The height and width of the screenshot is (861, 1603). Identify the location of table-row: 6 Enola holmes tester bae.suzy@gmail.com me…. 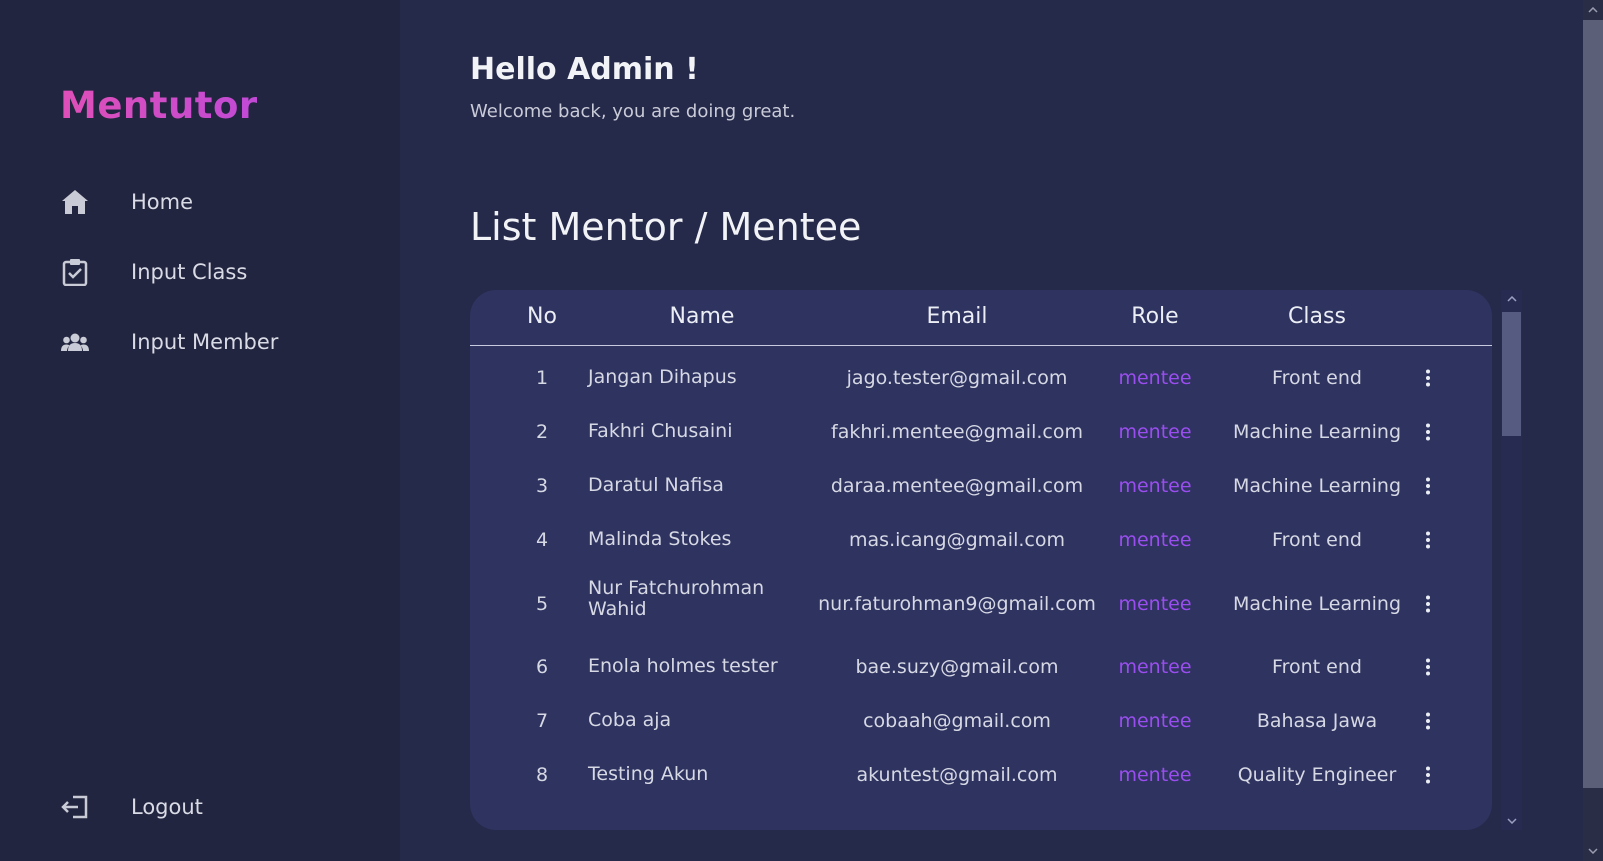
(981, 667).